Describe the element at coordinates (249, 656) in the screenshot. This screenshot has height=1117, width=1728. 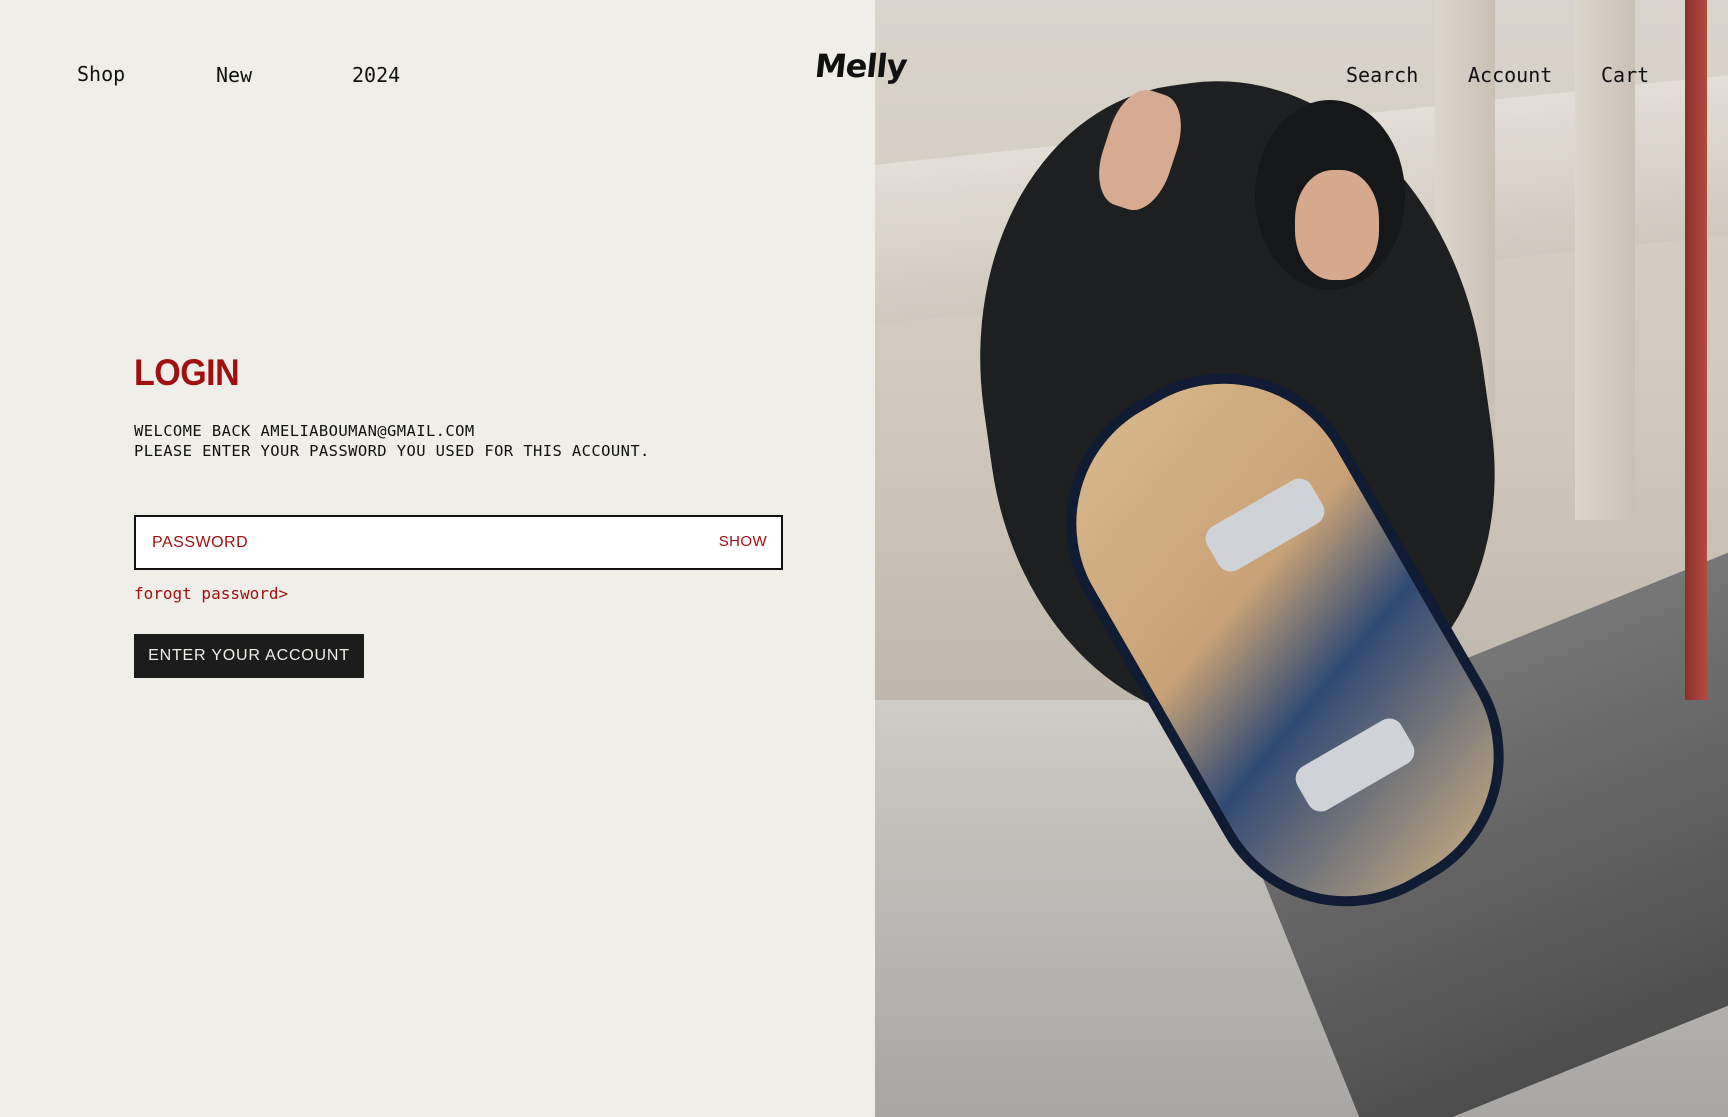
I see `enter-account-button: ENTER YOUR ACCOUNT` at that location.